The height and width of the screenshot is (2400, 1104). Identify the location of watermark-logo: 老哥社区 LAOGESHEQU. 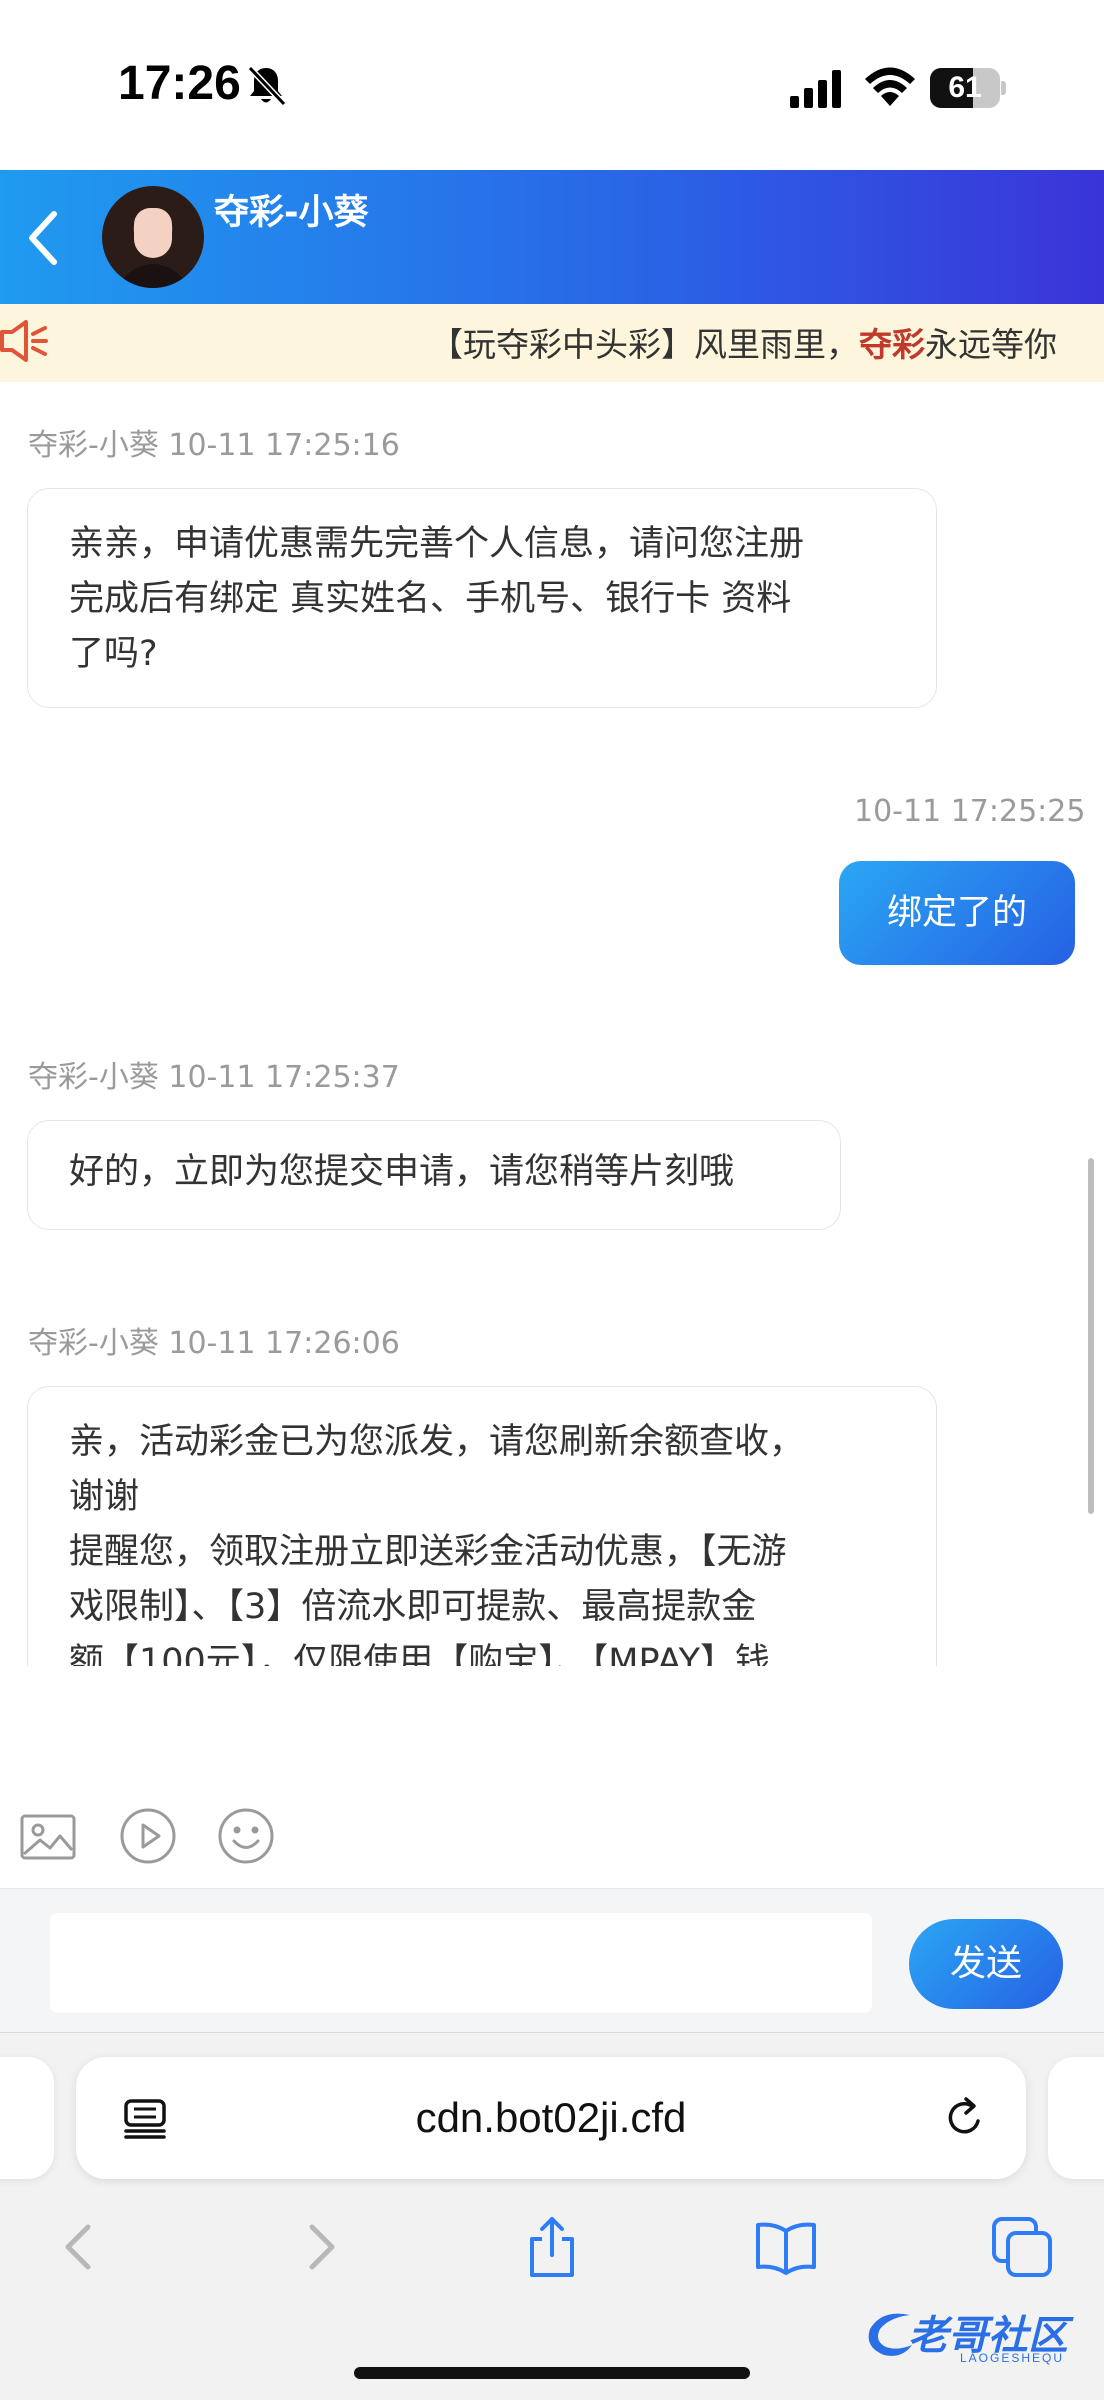
(978, 2336).